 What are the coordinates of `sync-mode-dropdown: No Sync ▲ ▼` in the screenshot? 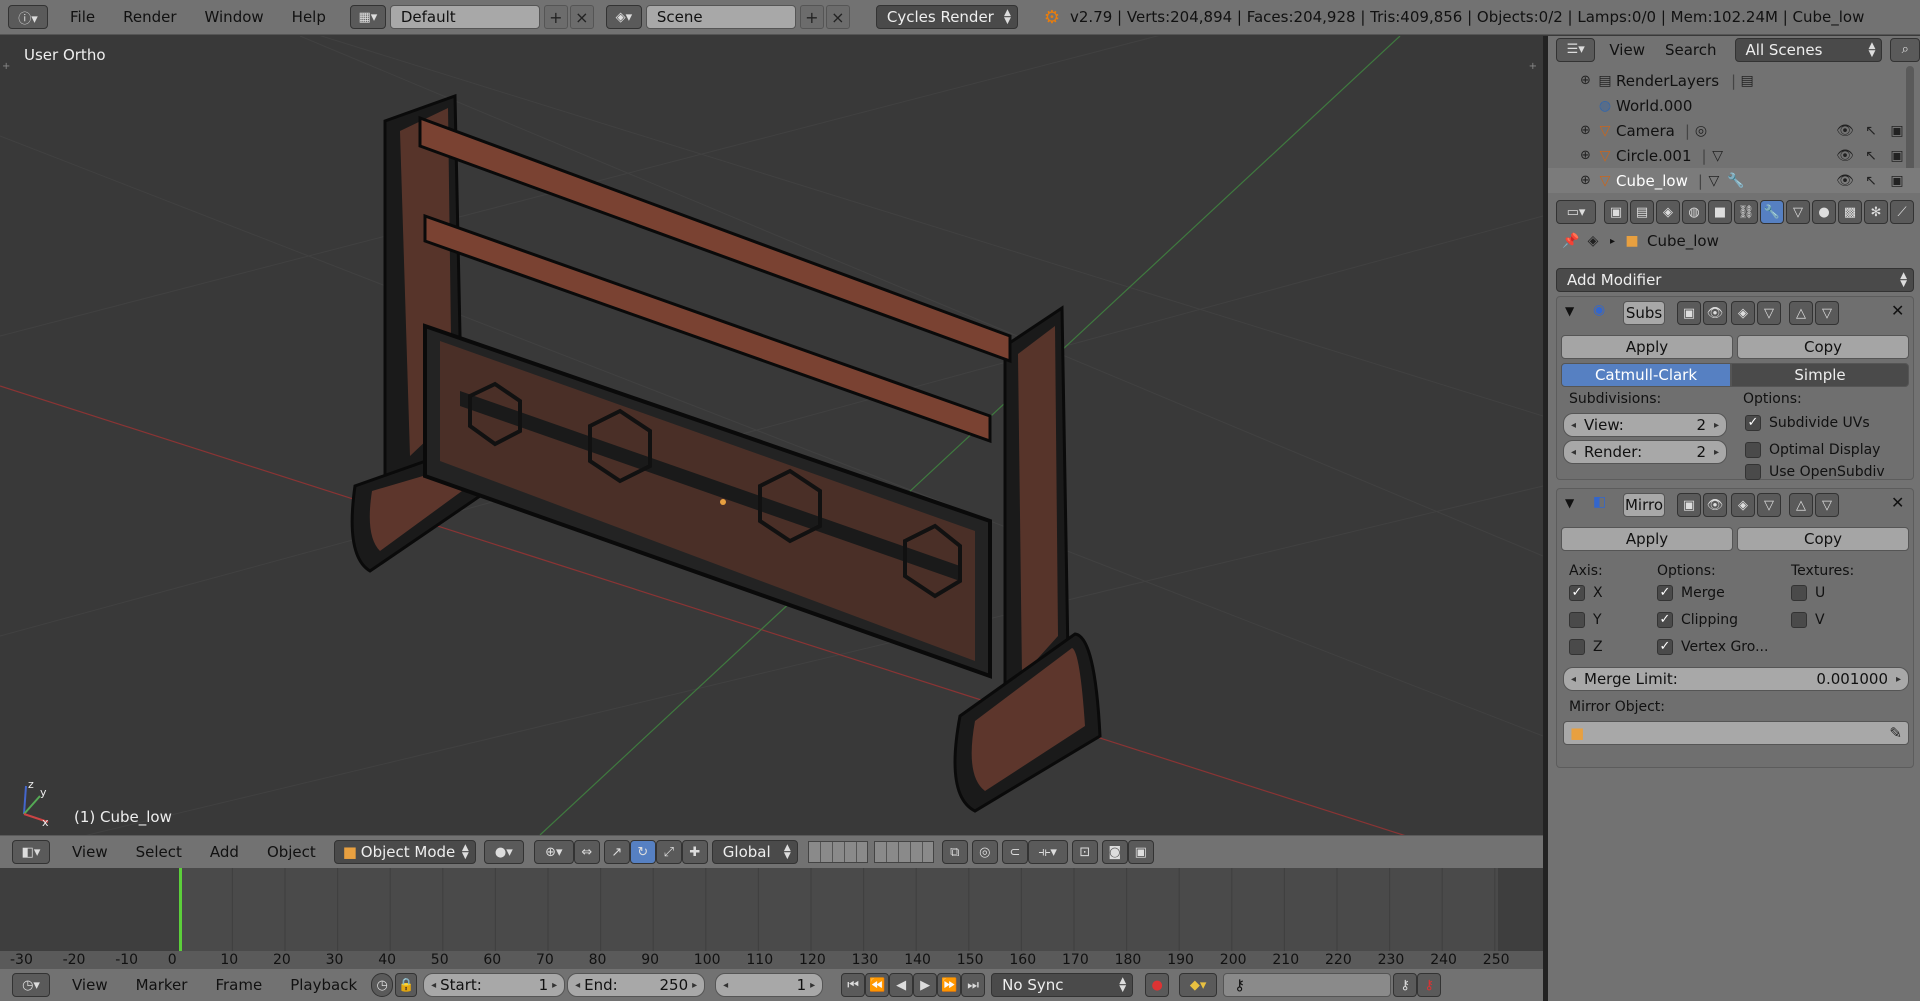 It's located at (1062, 985).